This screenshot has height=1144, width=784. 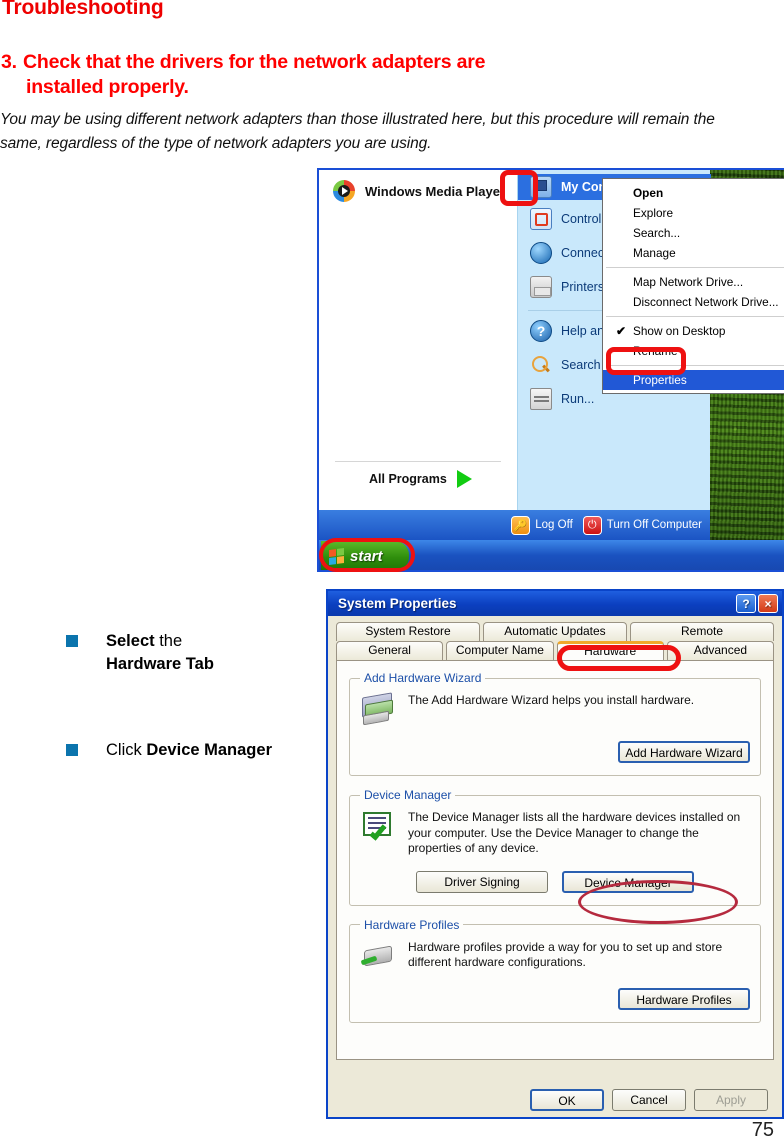 What do you see at coordinates (397, 603) in the screenshot?
I see `window-title: System Properties` at bounding box center [397, 603].